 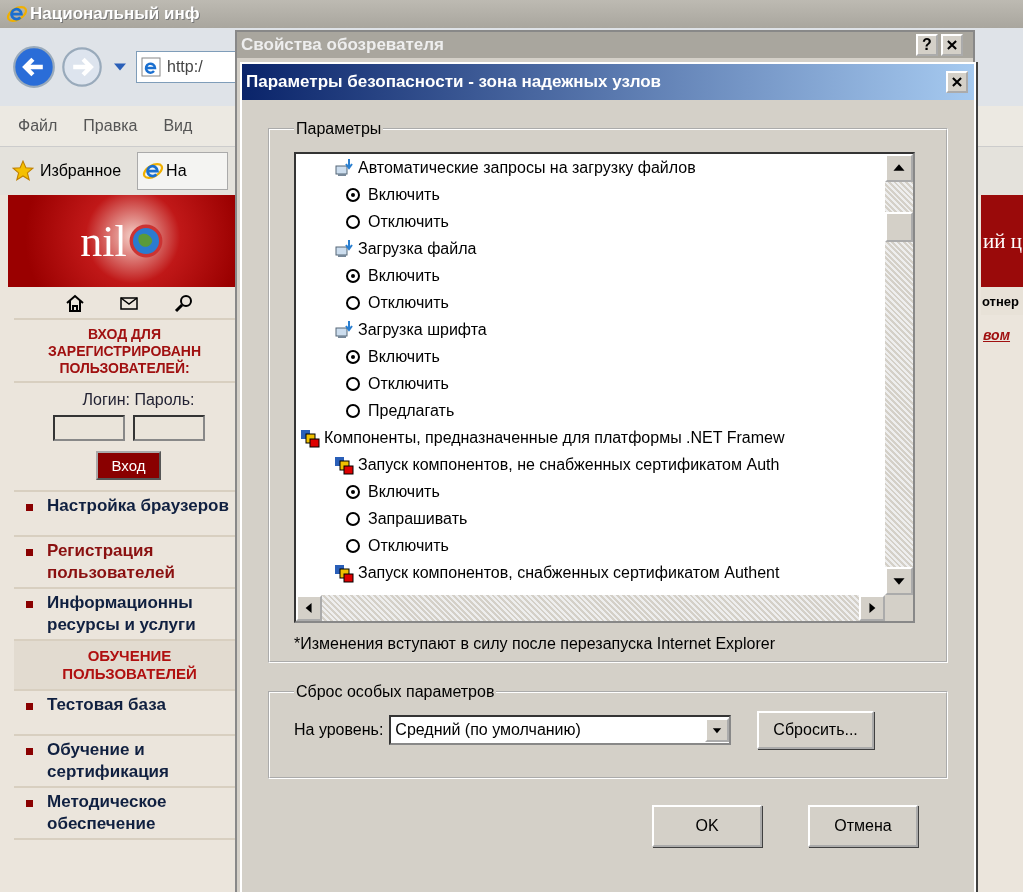 What do you see at coordinates (569, 464) in the screenshot?
I see `setting-label: Запуск компонентов, не снабженных сертификатом Auth` at bounding box center [569, 464].